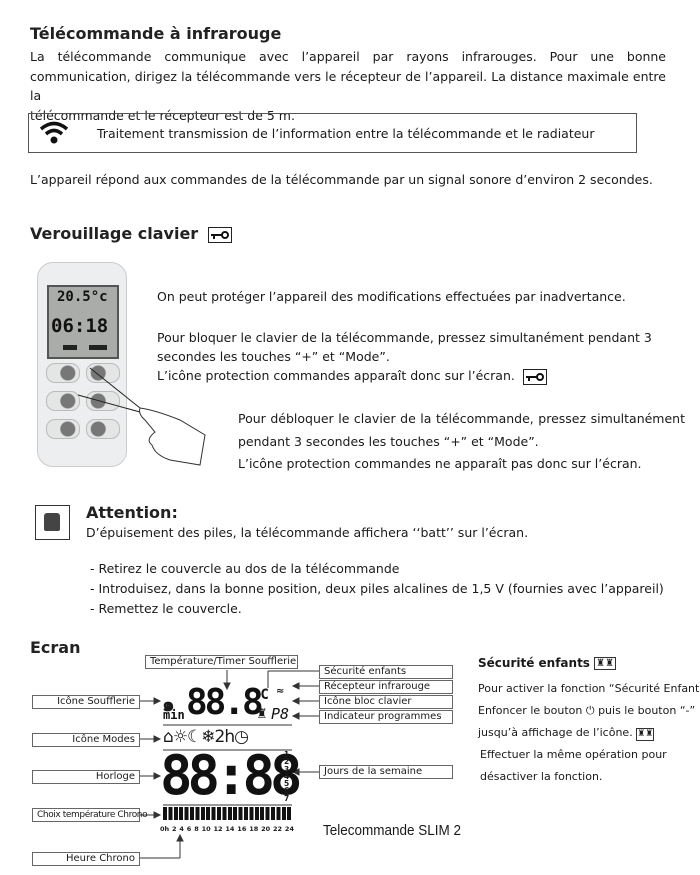 The image size is (700, 875). What do you see at coordinates (86, 859) in the screenshot?
I see `label-heure: Heure Chrono` at bounding box center [86, 859].